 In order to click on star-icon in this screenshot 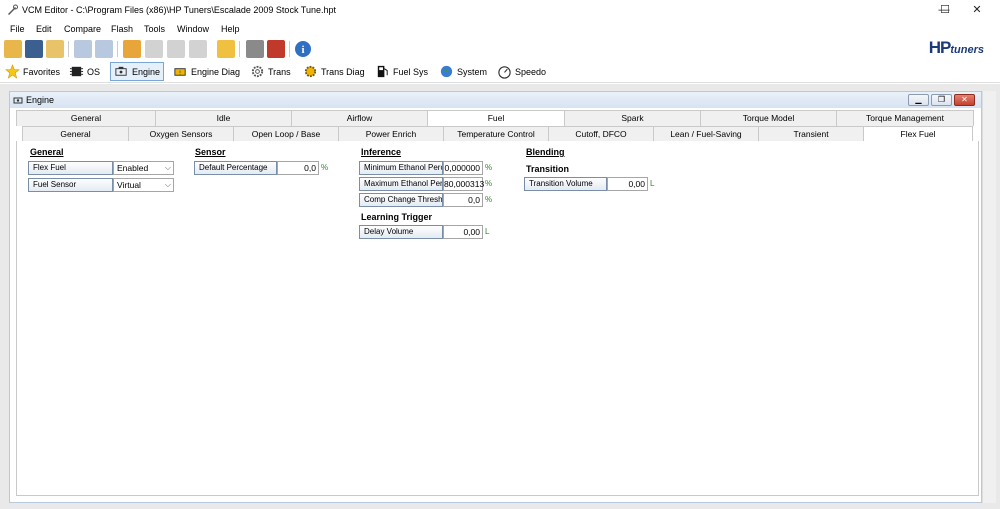, I will do `click(12, 71)`.